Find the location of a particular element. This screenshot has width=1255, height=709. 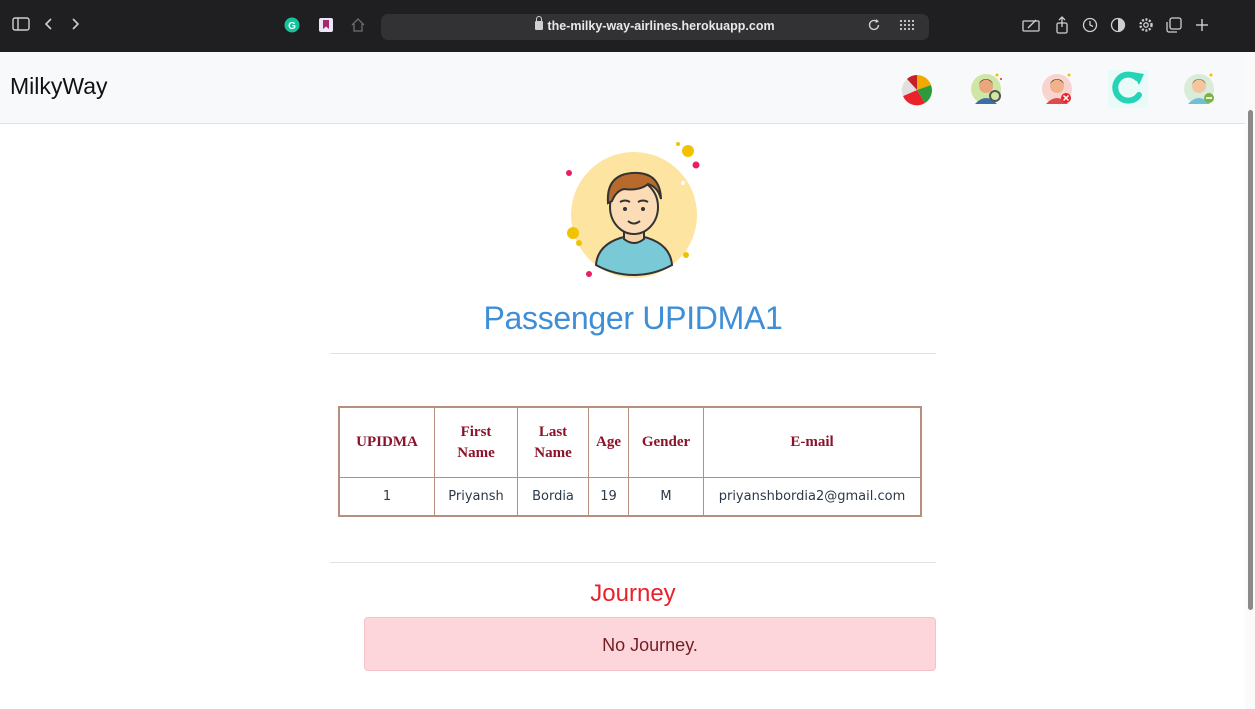

svg-text: G is located at coordinates (292, 26).